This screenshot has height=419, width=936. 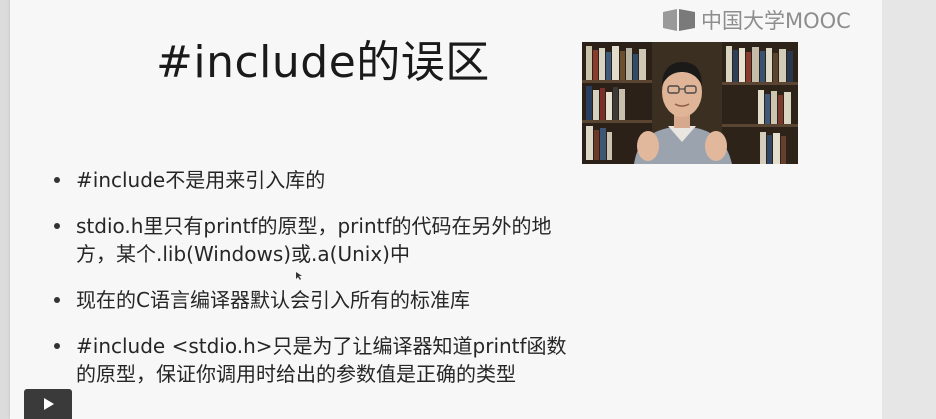 I want to click on instructor-video-picture, so click(x=690, y=103).